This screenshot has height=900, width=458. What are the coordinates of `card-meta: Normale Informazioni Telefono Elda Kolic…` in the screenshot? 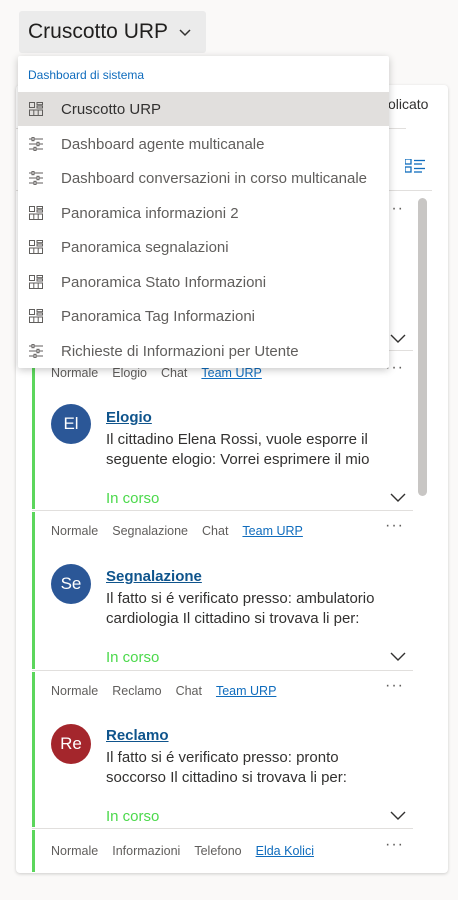 It's located at (189, 851).